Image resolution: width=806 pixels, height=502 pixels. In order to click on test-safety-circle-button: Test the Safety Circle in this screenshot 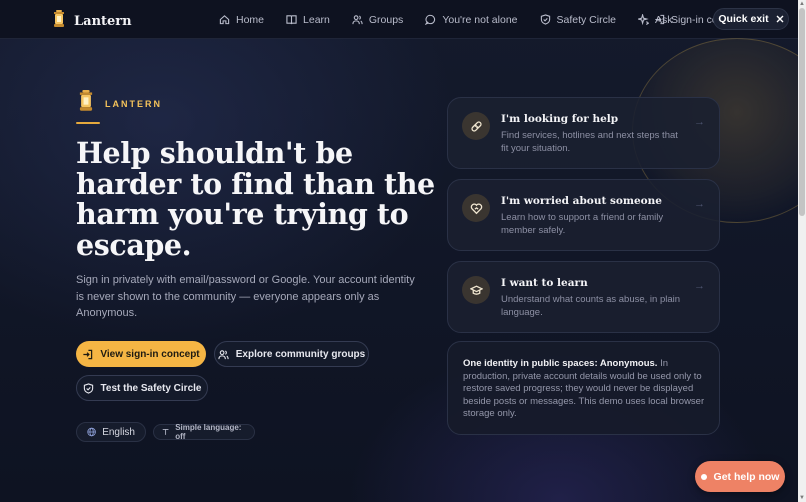, I will do `click(142, 388)`.